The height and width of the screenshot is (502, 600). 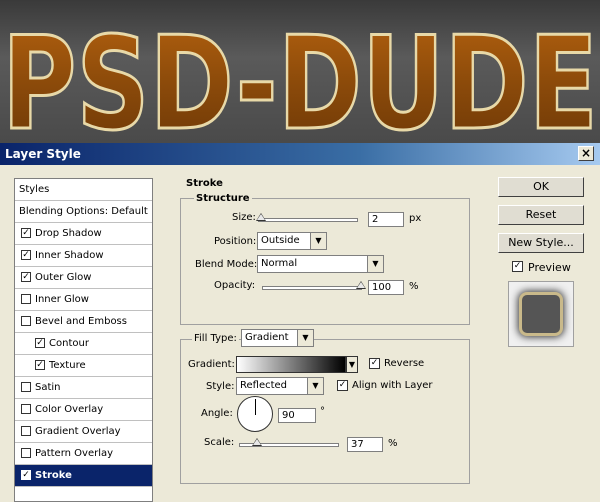 What do you see at coordinates (244, 217) in the screenshot?
I see `size-label: Size:` at bounding box center [244, 217].